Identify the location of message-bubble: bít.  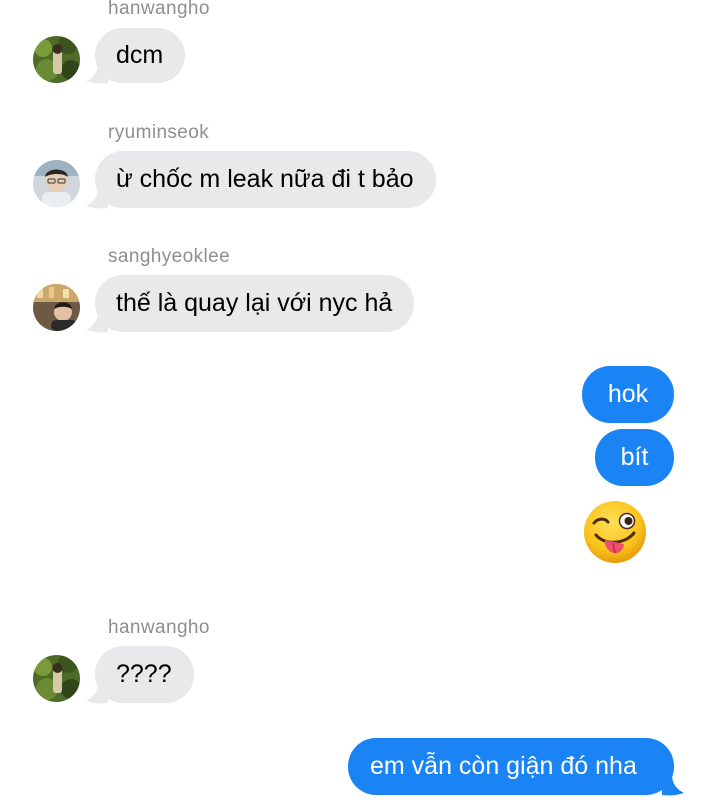
(634, 457).